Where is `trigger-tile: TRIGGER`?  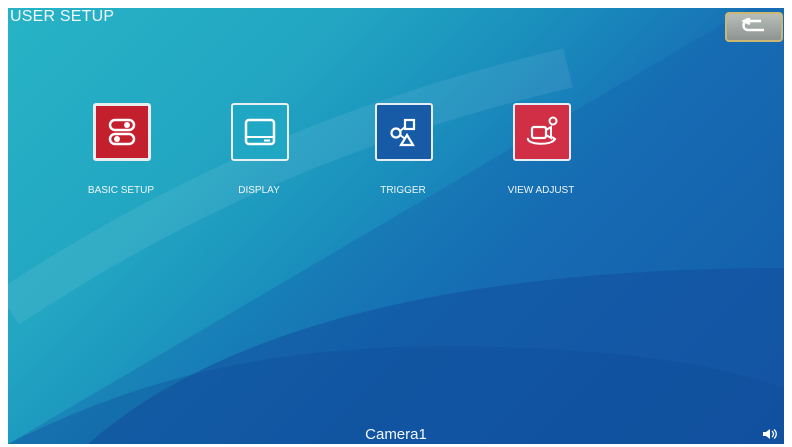
trigger-tile: TRIGGER is located at coordinates (403, 158).